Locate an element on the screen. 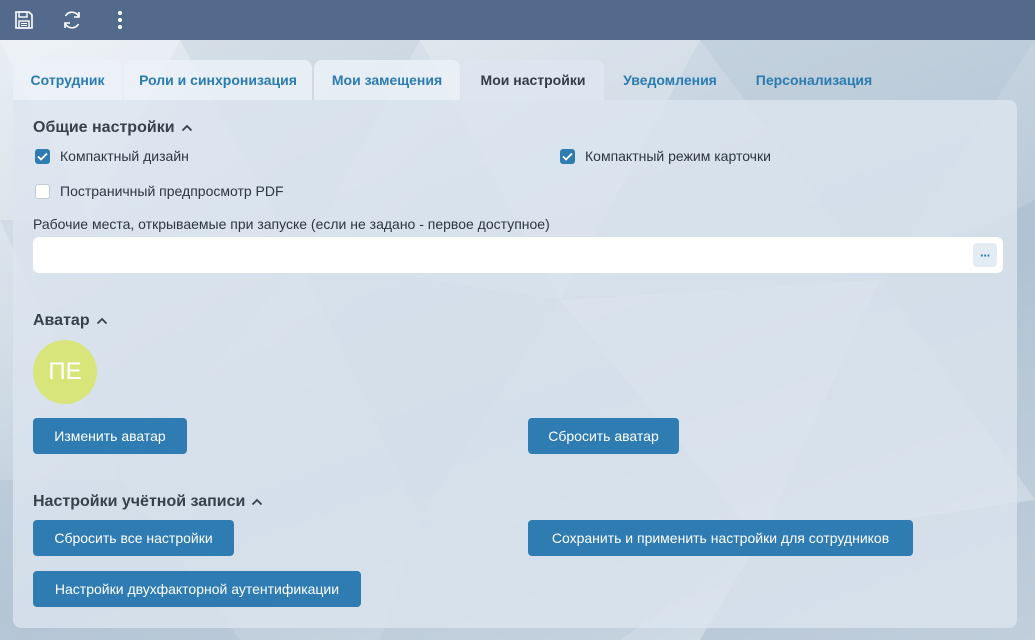 The height and width of the screenshot is (640, 1035). avatar-header: Аватар is located at coordinates (70, 321).